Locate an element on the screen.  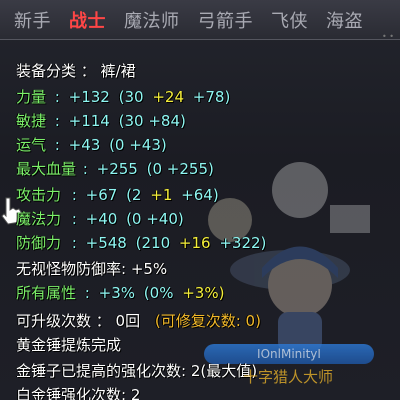
stat-atk-row: 攻击力 : +67 (2 +1 +64) is located at coordinates (117, 195).